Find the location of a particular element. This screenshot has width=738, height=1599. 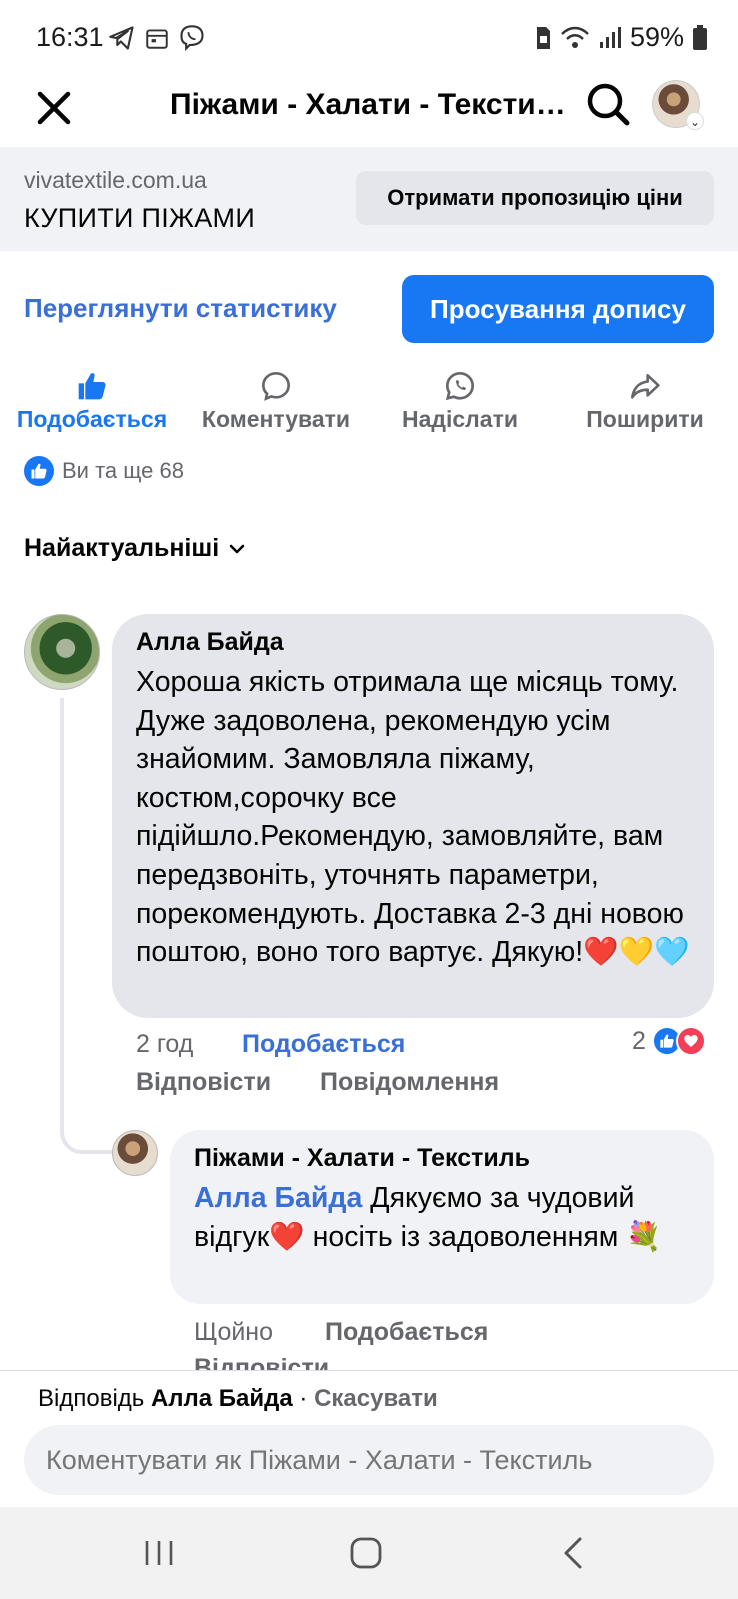

comment-message-button: Повідомлення is located at coordinates (409, 1082).